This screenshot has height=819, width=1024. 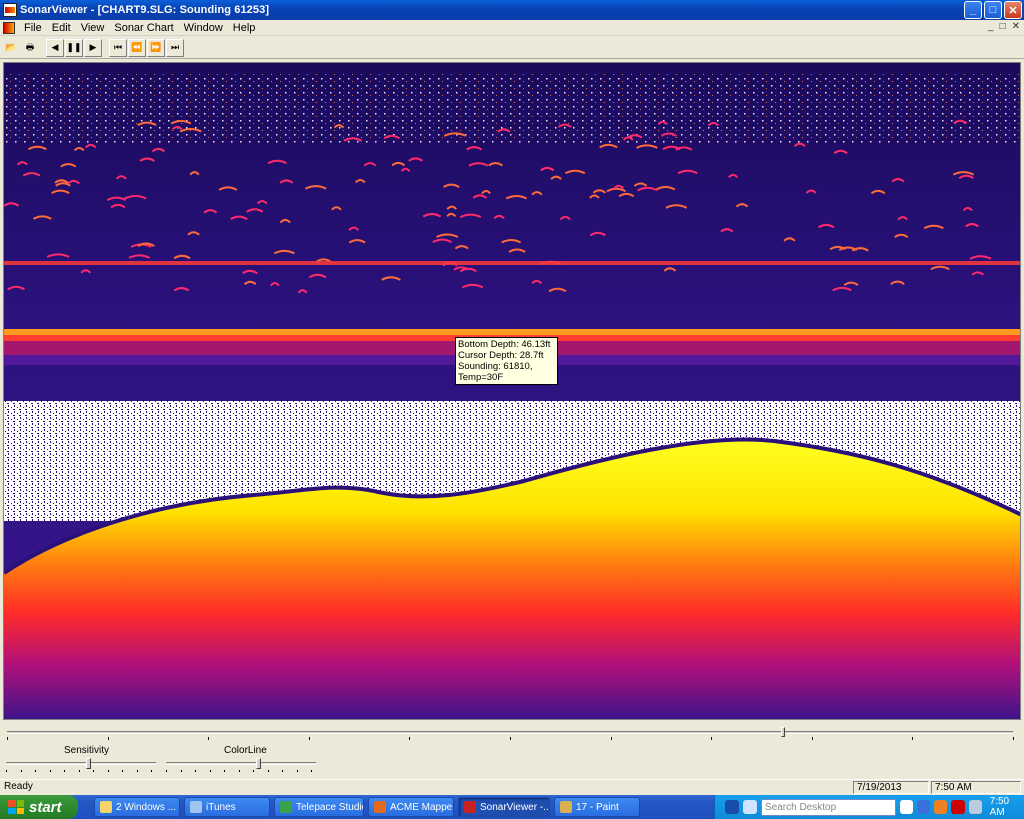 I want to click on print-icon: 🖶, so click(x=30, y=48).